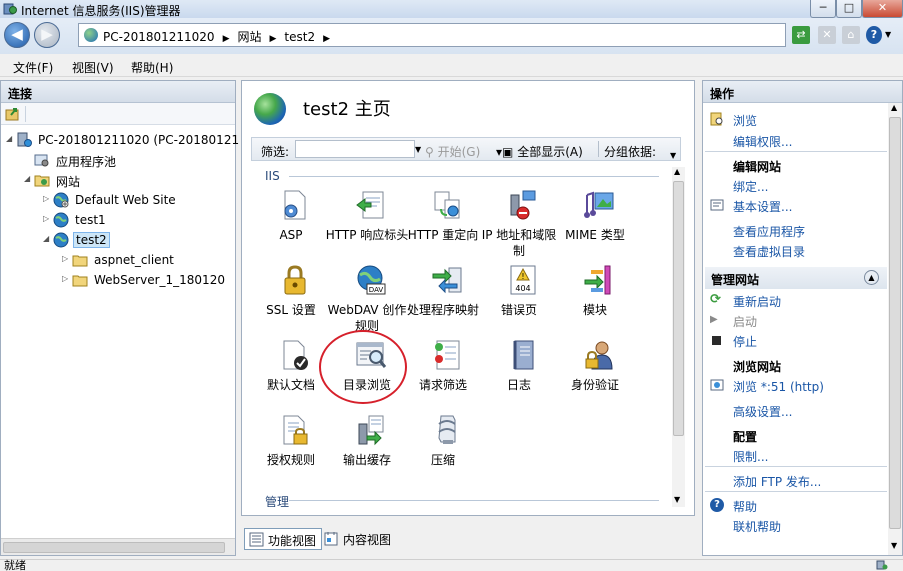 This screenshot has height=571, width=903. I want to click on error-pages-icon: ! 404, so click(523, 280).